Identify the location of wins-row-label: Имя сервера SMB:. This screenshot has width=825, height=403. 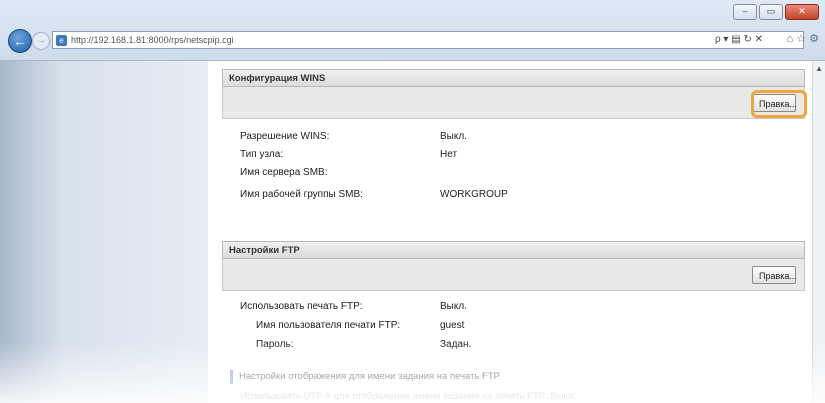
(284, 172).